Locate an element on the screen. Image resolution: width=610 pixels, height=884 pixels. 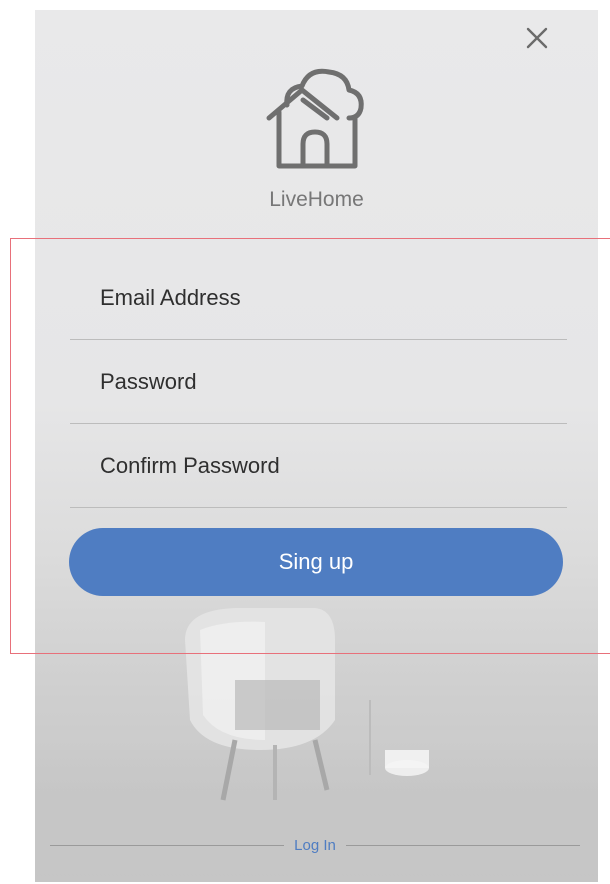
login-row: Log In is located at coordinates (315, 845).